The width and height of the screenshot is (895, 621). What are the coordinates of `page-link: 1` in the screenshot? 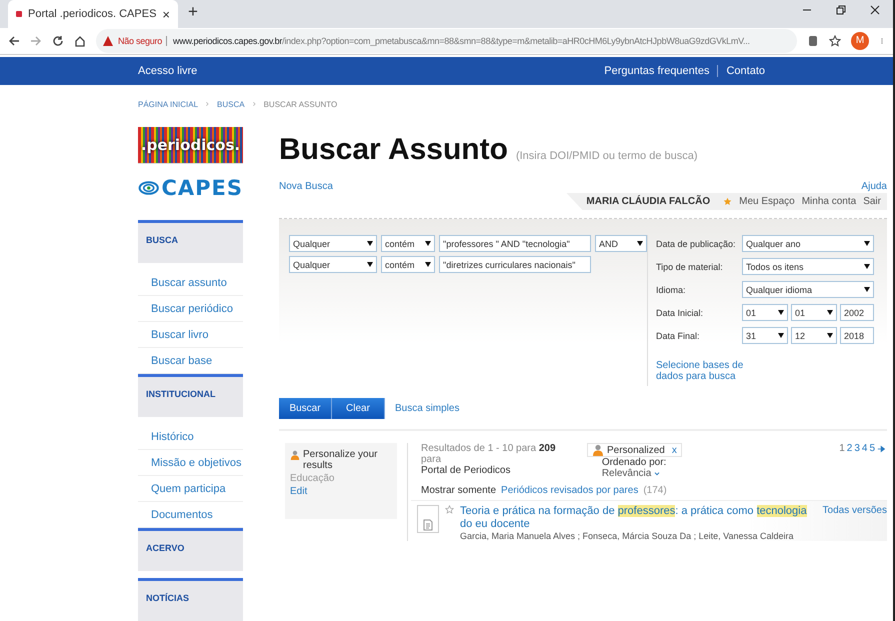 It's located at (842, 448).